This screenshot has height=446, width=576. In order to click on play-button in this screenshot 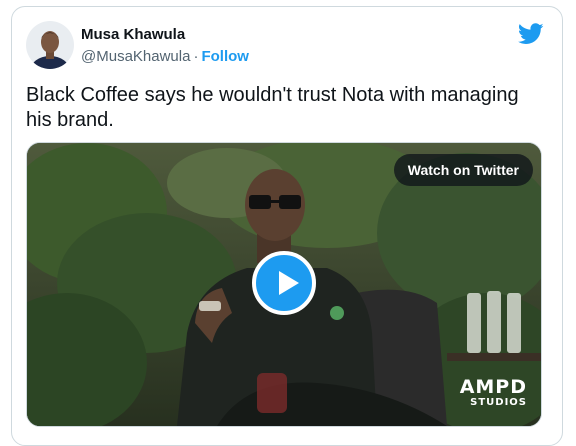, I will do `click(284, 283)`.